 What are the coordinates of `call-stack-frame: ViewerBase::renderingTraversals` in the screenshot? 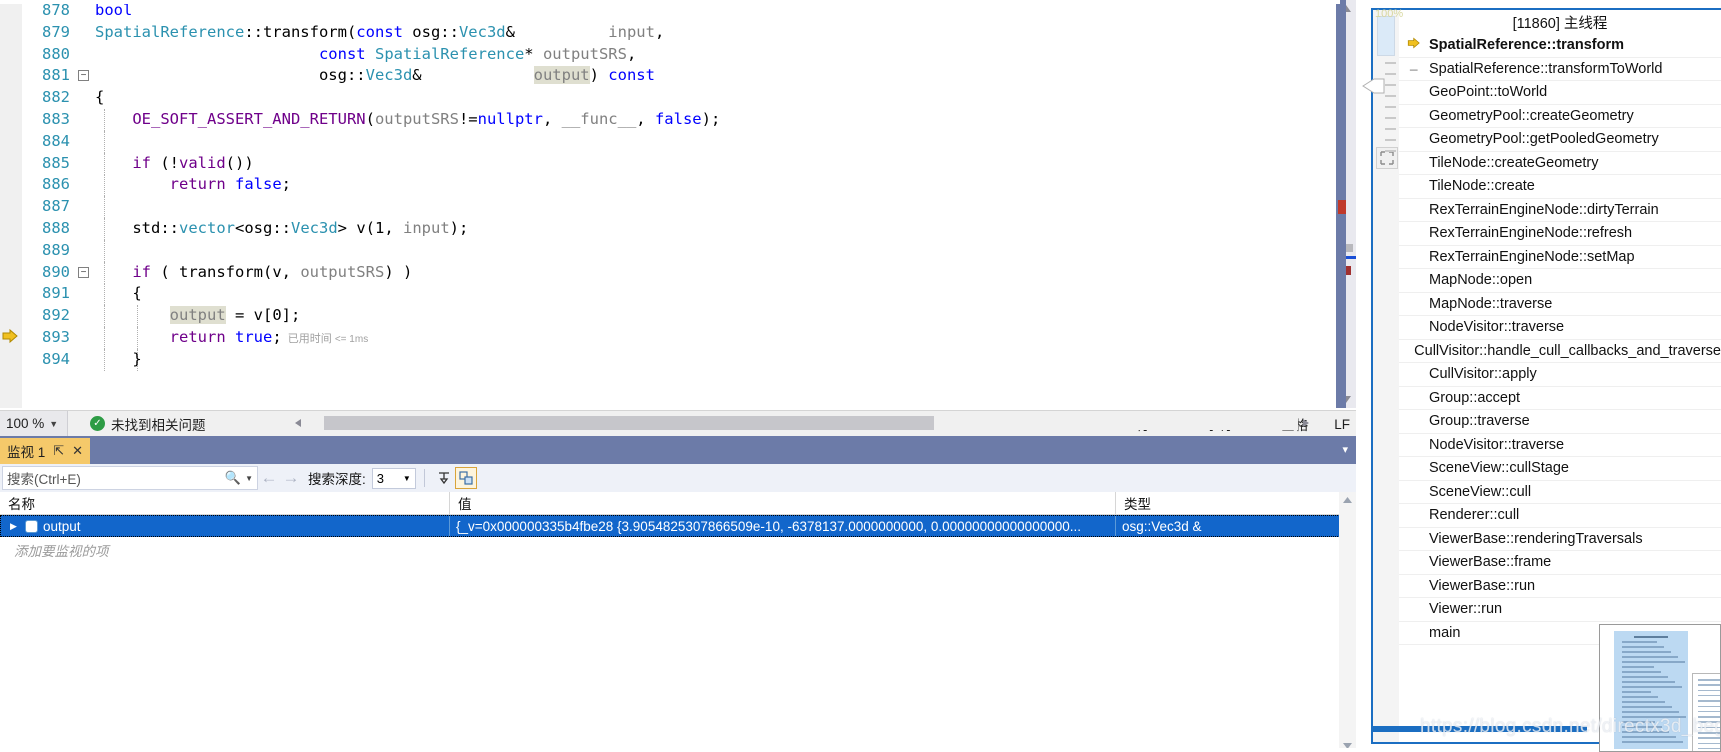 It's located at (1560, 539).